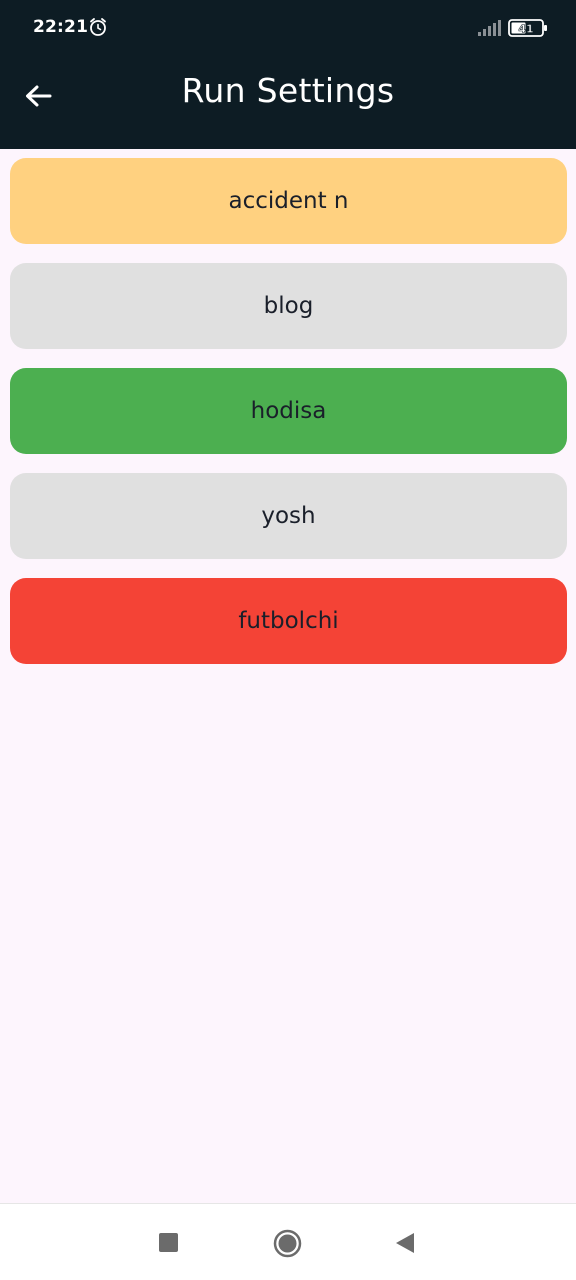 Image resolution: width=576 pixels, height=1280 pixels. I want to click on category-button-label: yosh, so click(288, 516).